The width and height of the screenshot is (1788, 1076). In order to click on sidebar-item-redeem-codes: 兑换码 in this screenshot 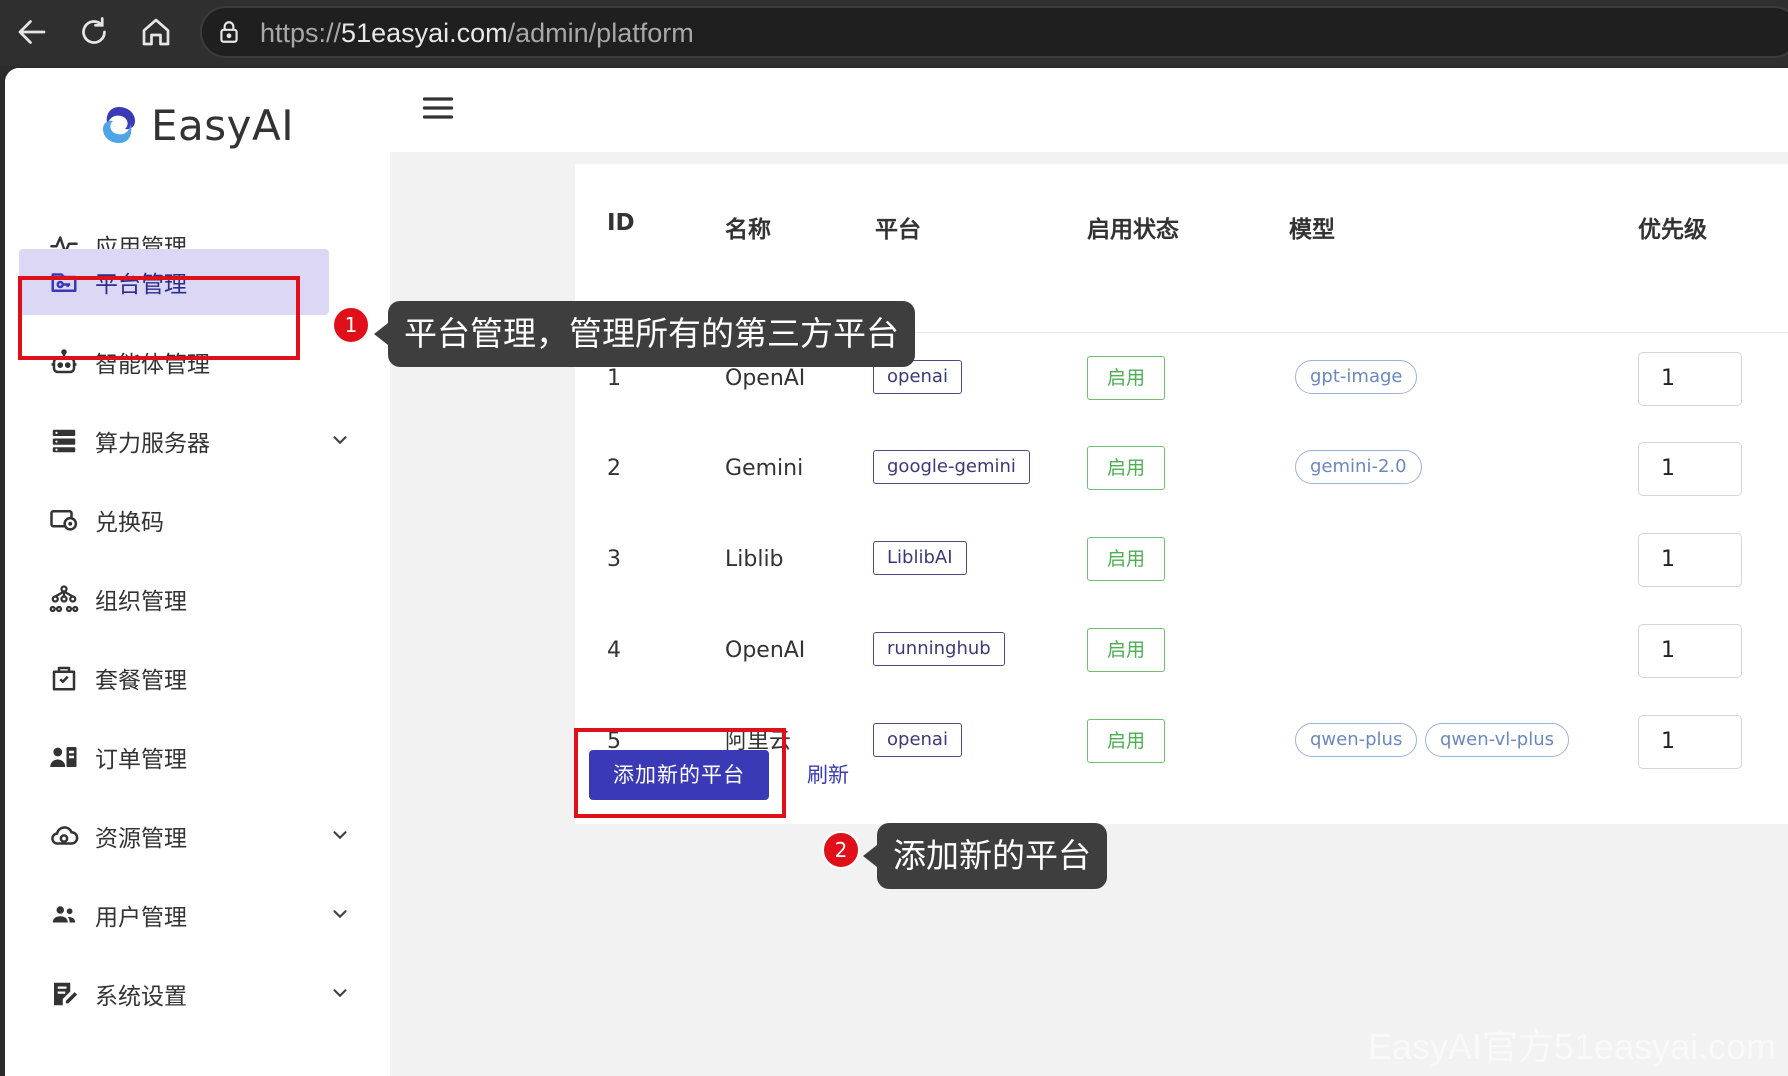, I will do `click(199, 520)`.